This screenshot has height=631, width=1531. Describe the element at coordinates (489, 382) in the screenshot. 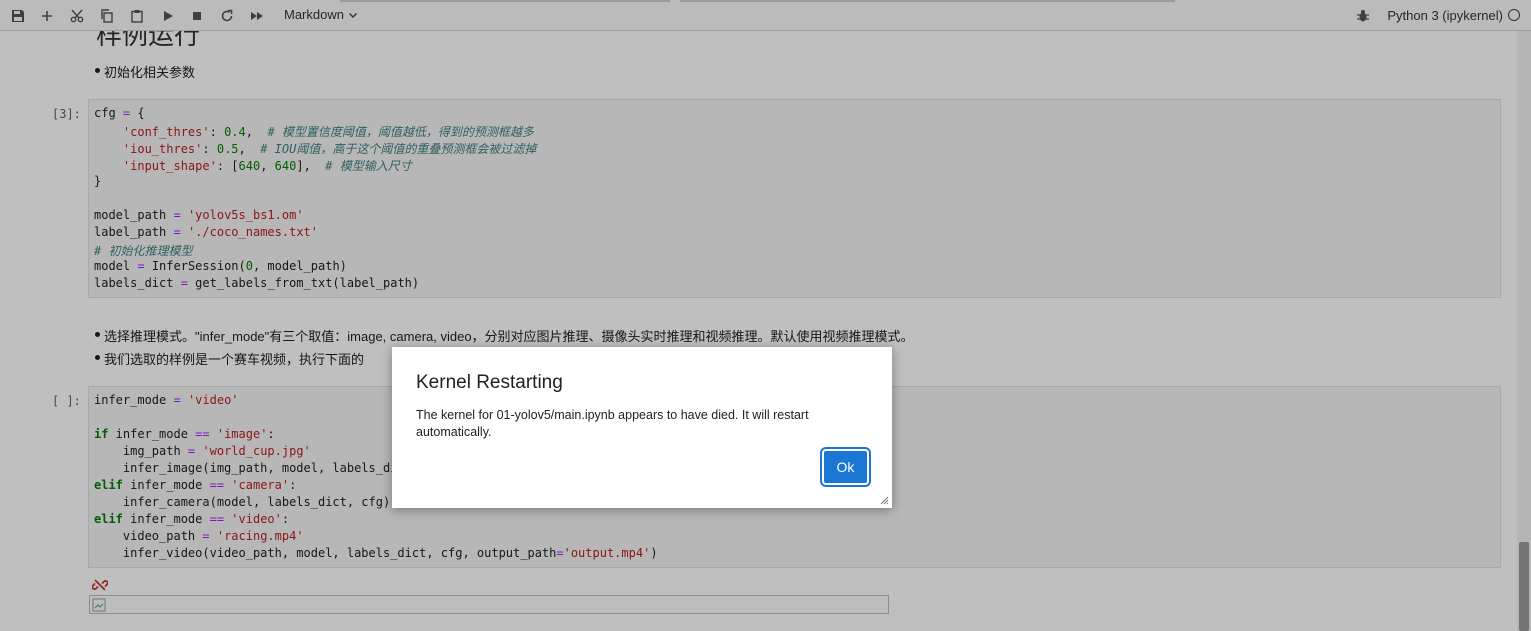

I see `dialog-title: Kernel Restarting` at that location.